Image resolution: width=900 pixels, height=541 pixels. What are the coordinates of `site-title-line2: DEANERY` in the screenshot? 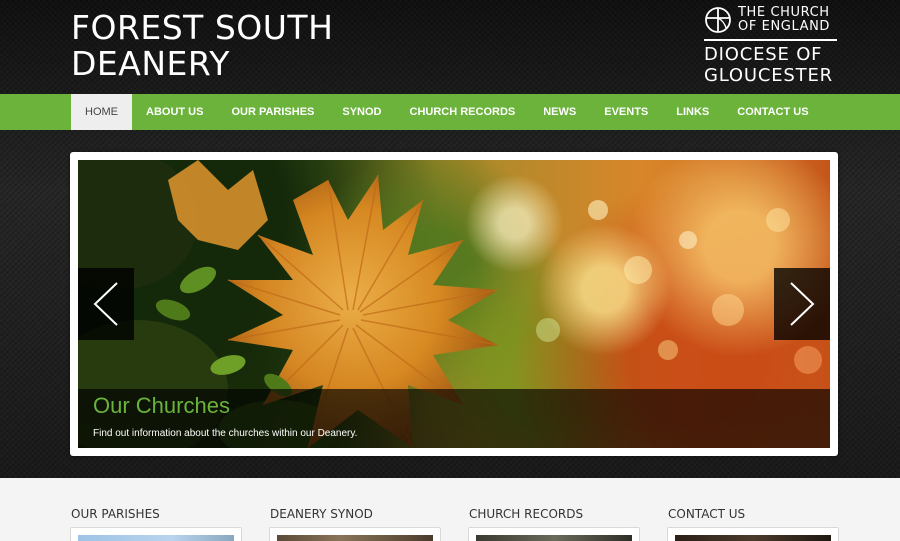 It's located at (150, 63).